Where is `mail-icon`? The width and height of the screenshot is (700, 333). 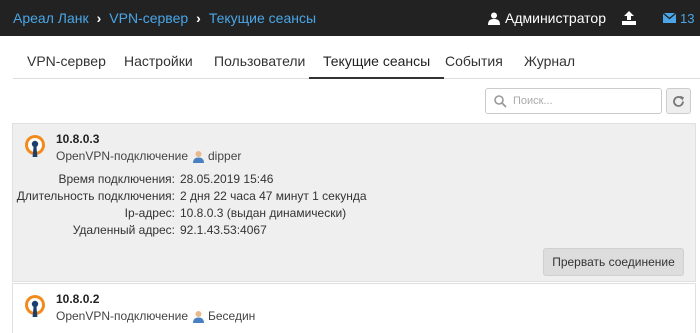 mail-icon is located at coordinates (669, 18).